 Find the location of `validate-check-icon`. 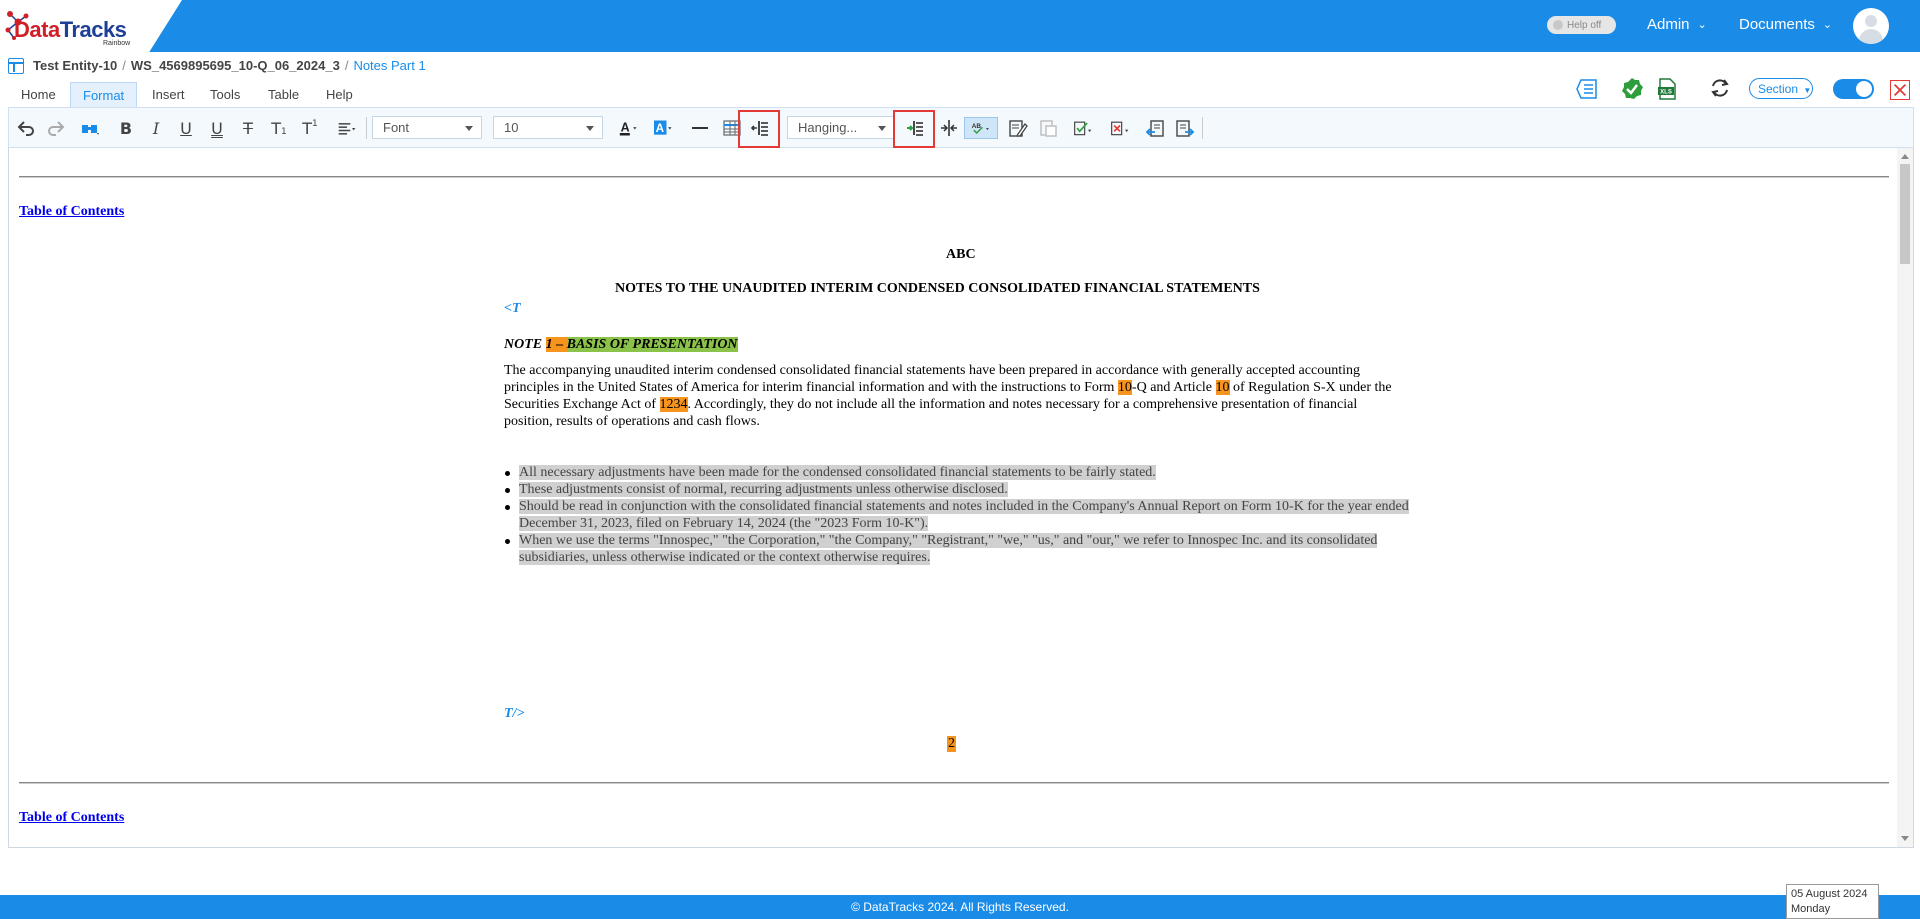

validate-check-icon is located at coordinates (1632, 89).